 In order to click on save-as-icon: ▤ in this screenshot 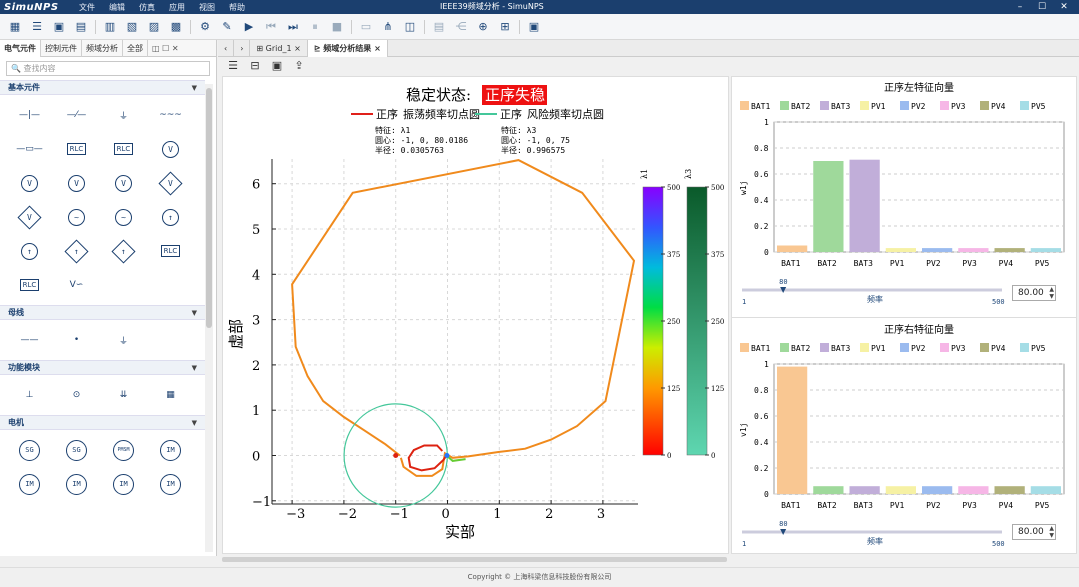, I will do `click(81, 27)`.